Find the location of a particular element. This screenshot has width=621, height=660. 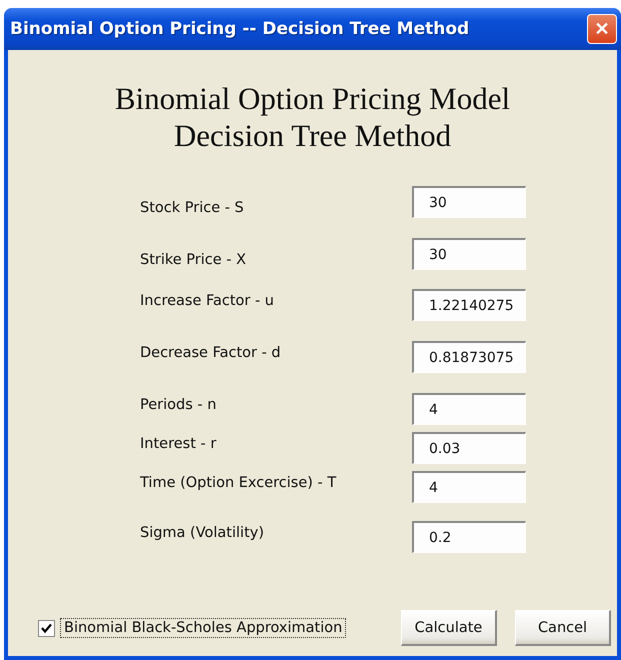

heading: Binomial Option Pricing Model is located at coordinates (313, 98).